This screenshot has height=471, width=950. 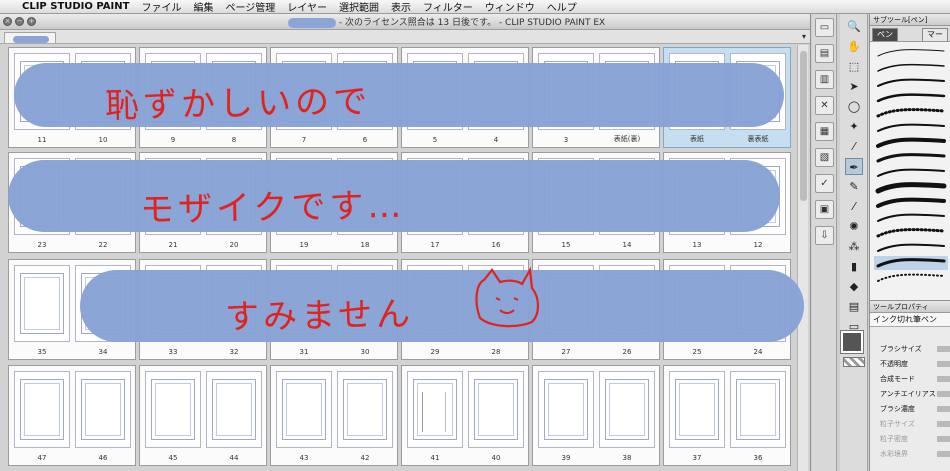 What do you see at coordinates (401, 7) in the screenshot?
I see `menu-view: 表示` at bounding box center [401, 7].